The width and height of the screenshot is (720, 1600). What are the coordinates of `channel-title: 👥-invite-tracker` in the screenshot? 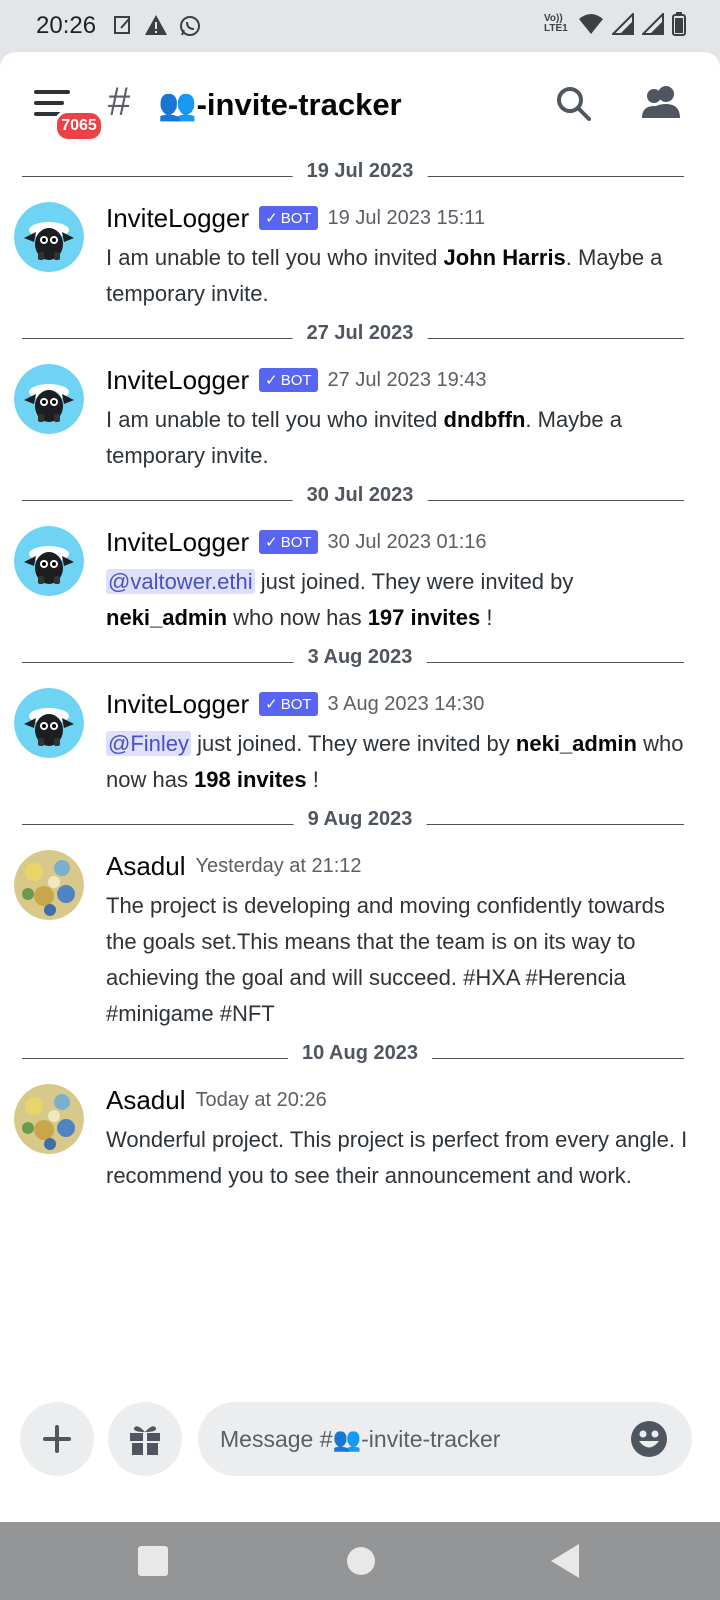 It's located at (280, 104).